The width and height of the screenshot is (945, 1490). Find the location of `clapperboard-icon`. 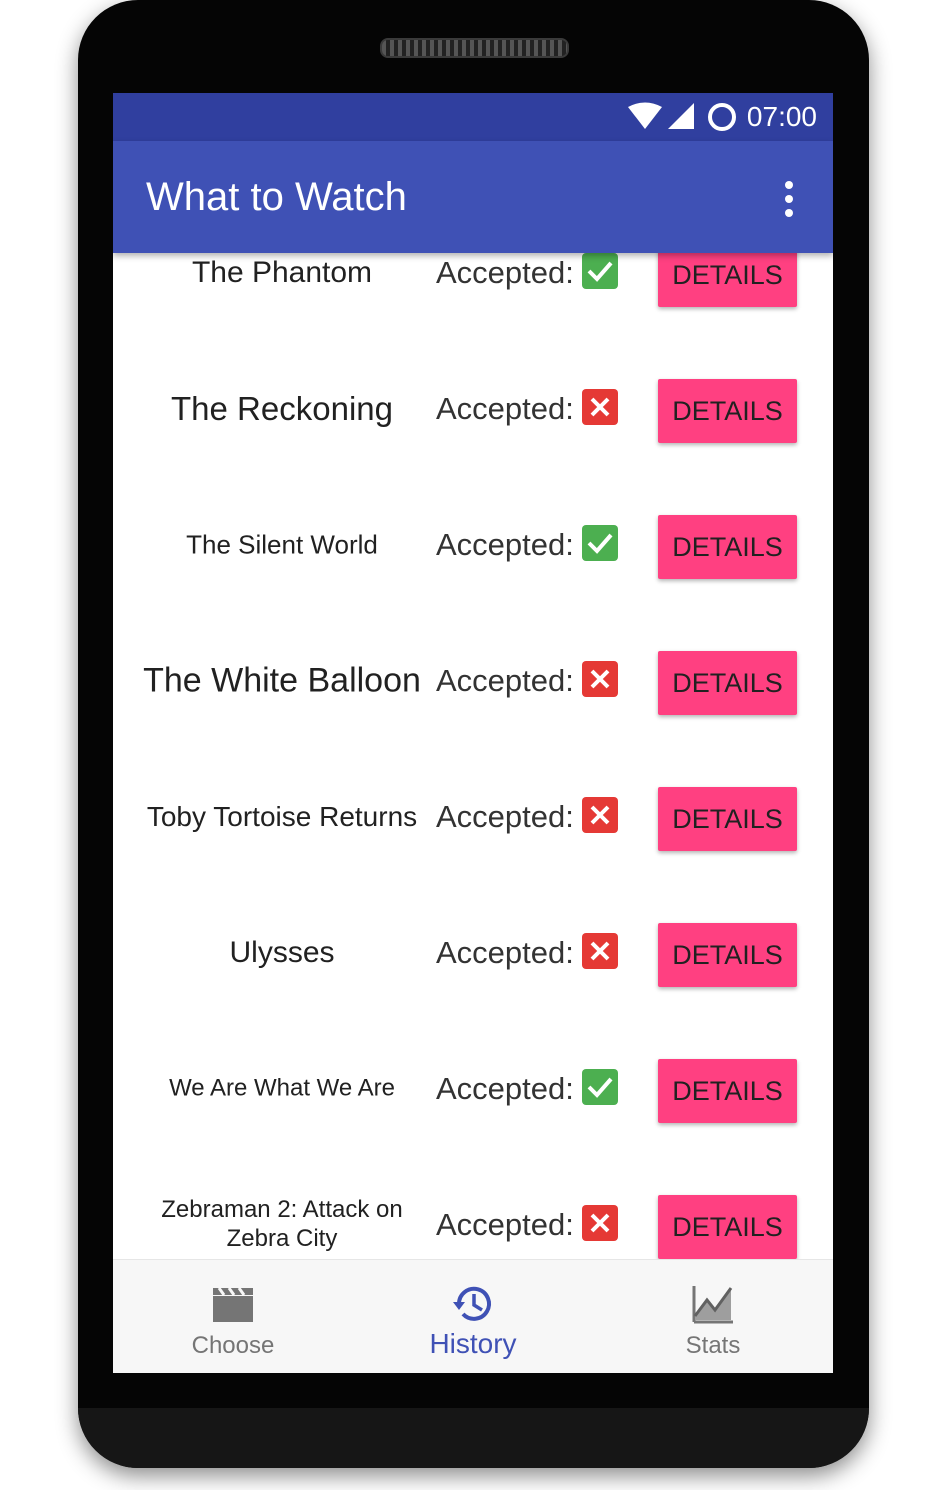

clapperboard-icon is located at coordinates (233, 1304).